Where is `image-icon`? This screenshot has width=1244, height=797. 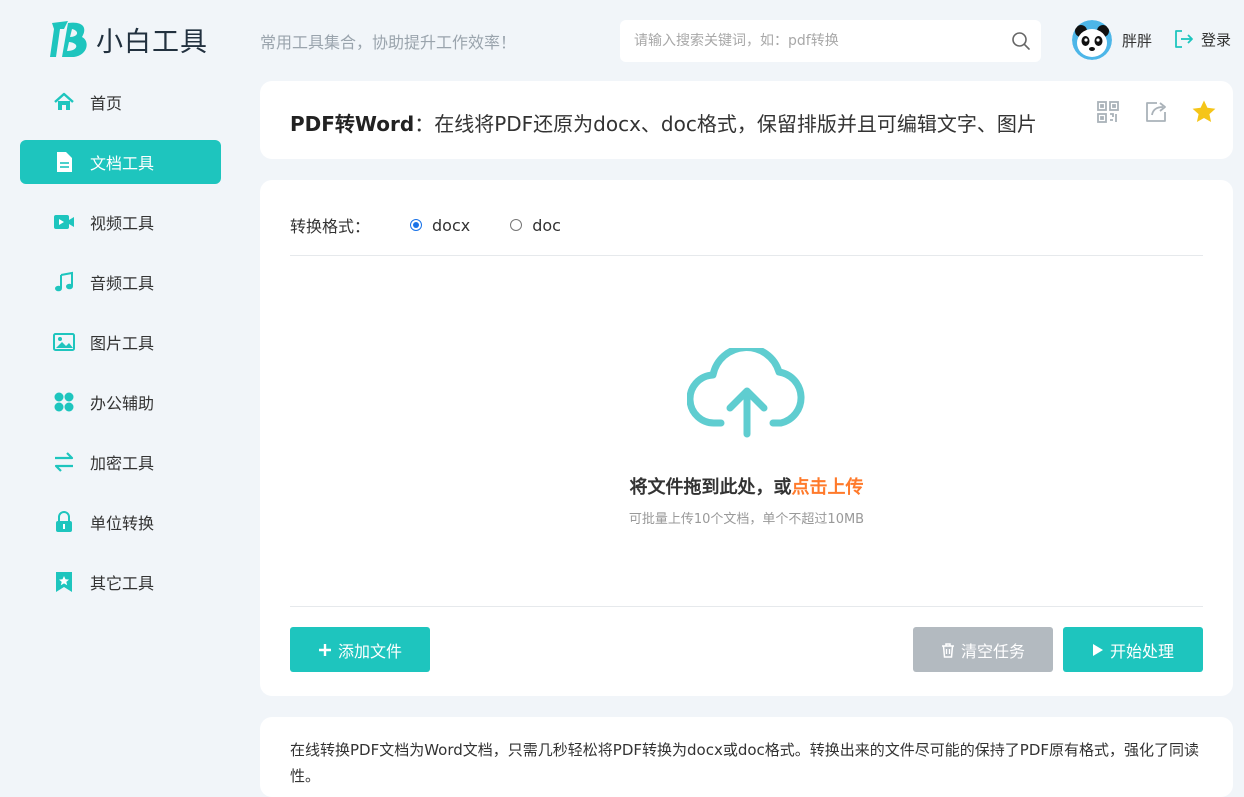
image-icon is located at coordinates (64, 342).